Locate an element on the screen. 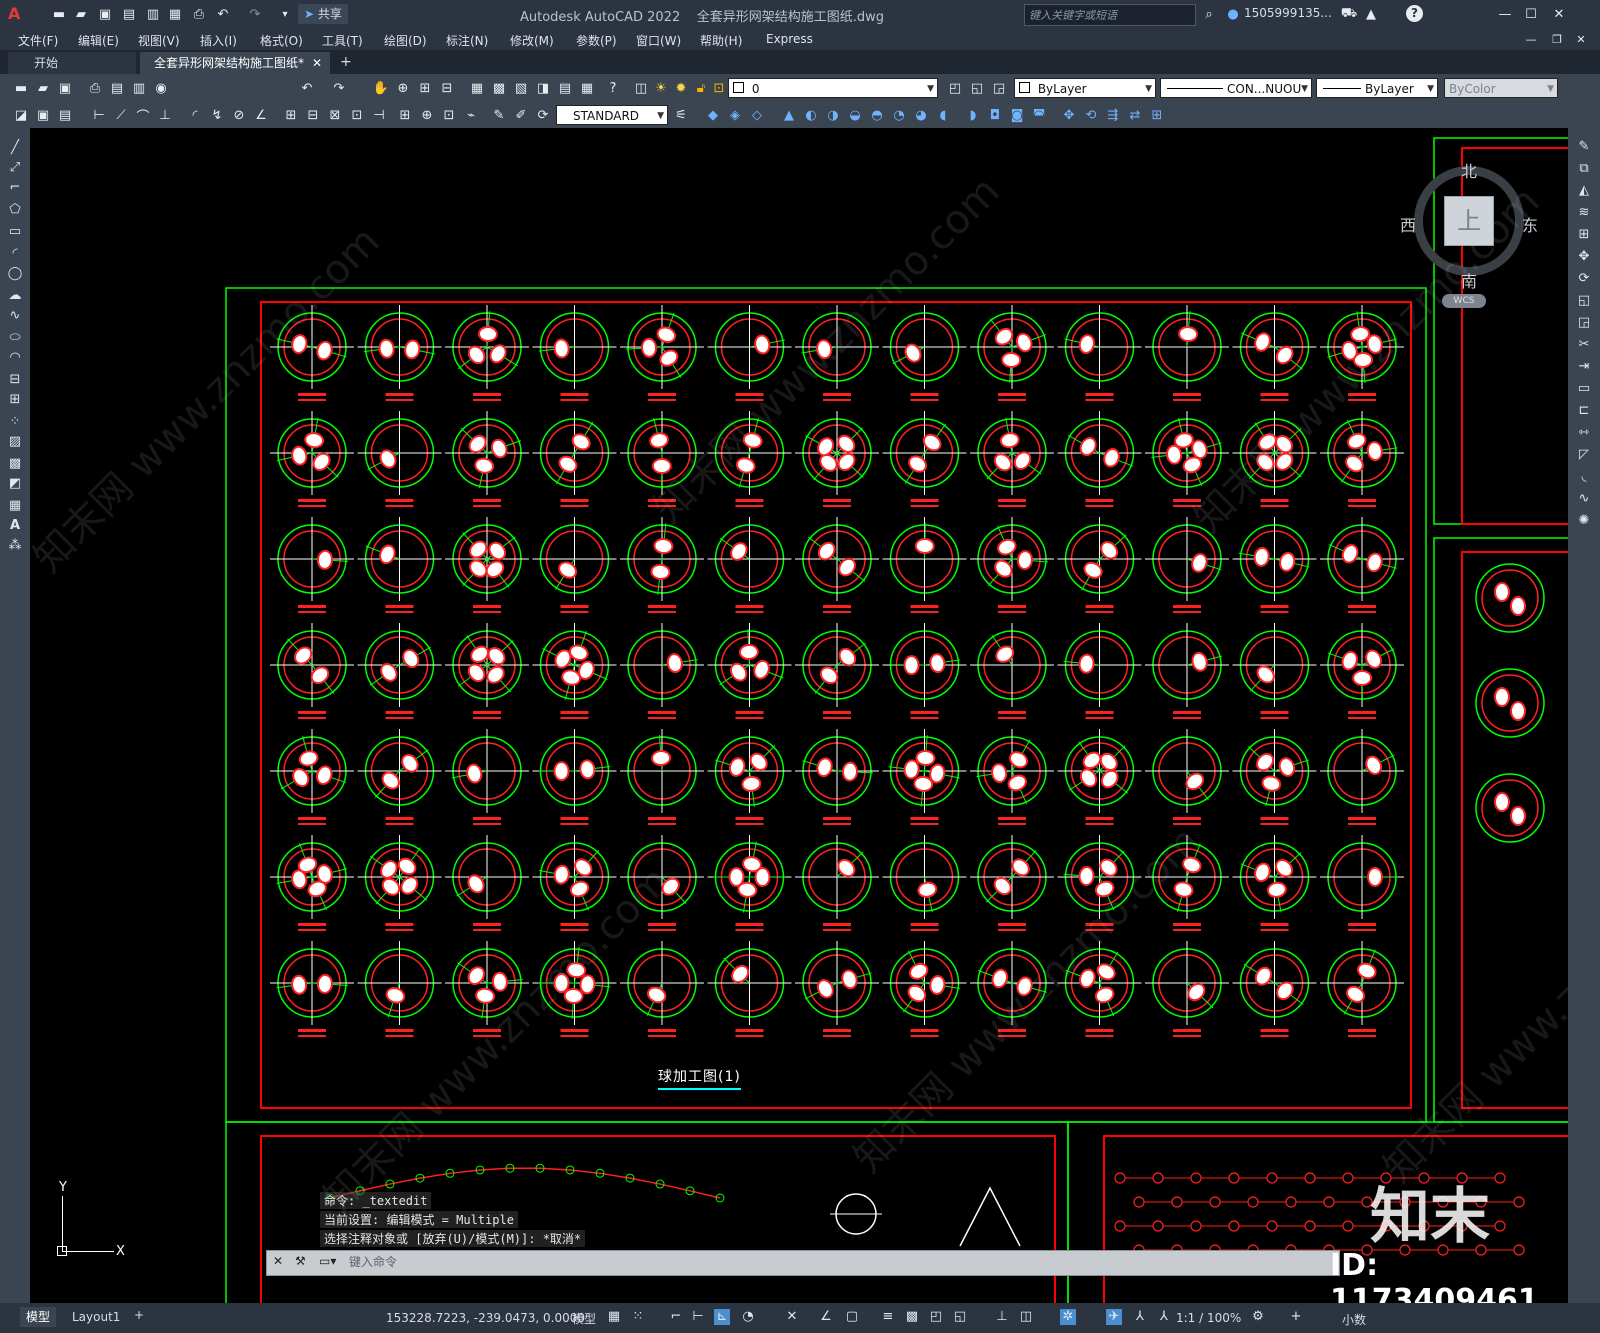  annotation-scale-value: 1:1 / 100% is located at coordinates (1208, 1318).